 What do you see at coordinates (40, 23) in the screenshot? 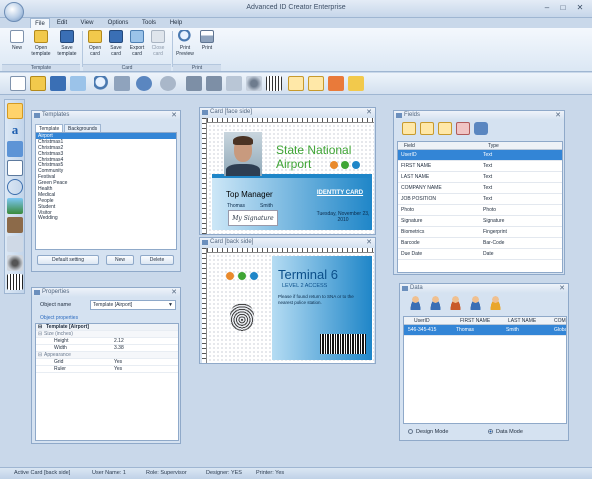
I see `menu-file: File` at bounding box center [40, 23].